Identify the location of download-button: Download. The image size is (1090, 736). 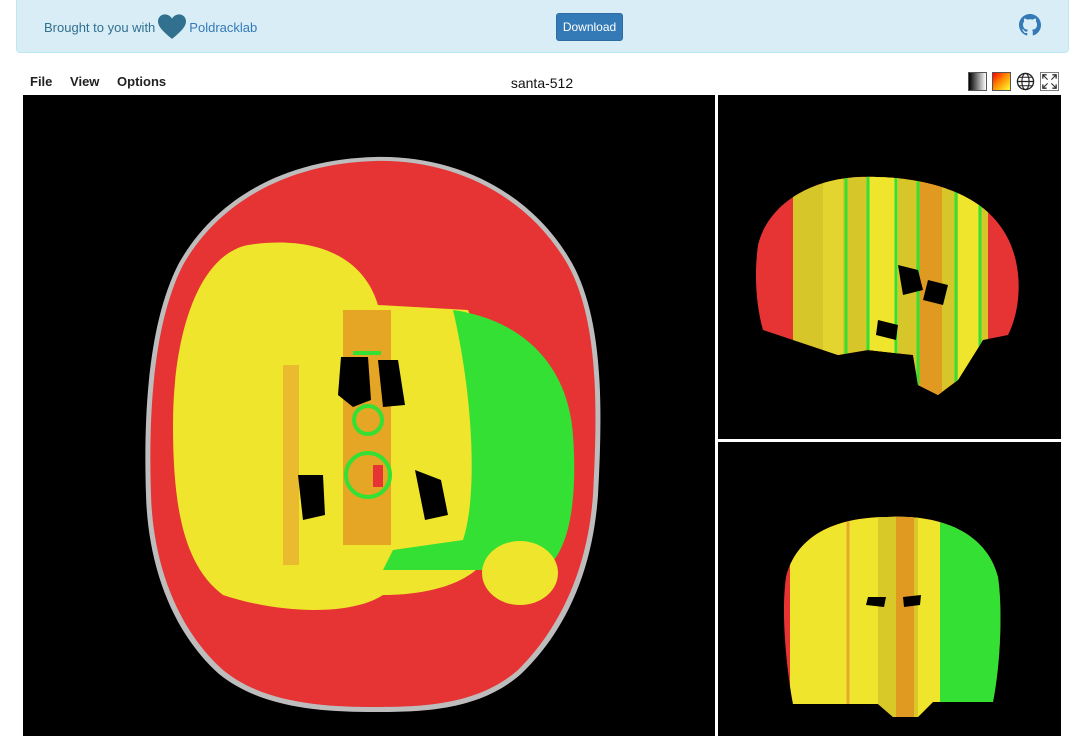
(589, 27).